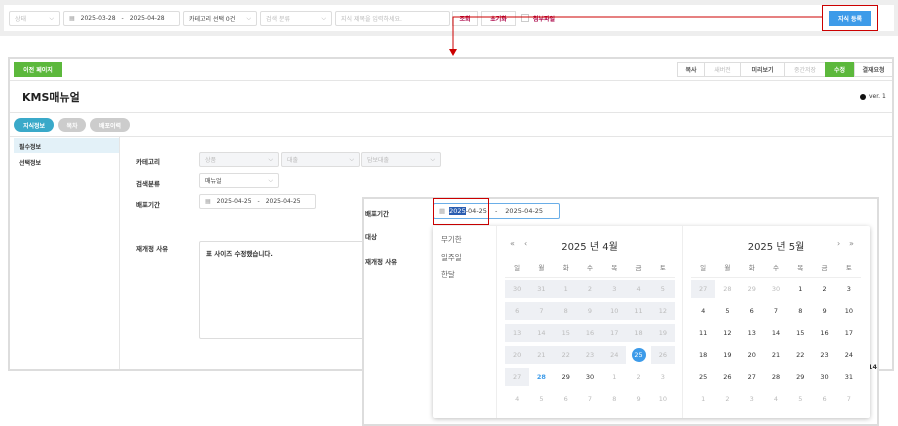 The image size is (898, 426). Describe the element at coordinates (239, 159) in the screenshot. I see `category-select-1: 상품 ⌵` at that location.